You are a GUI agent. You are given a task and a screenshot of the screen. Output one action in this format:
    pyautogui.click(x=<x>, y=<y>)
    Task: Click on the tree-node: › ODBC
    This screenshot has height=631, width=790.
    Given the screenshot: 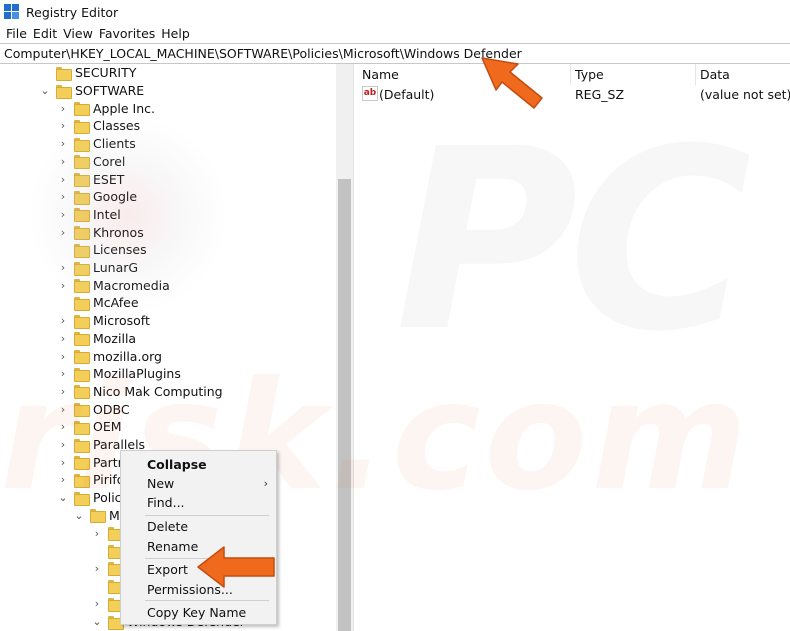 What is the action you would take?
    pyautogui.click(x=93, y=409)
    